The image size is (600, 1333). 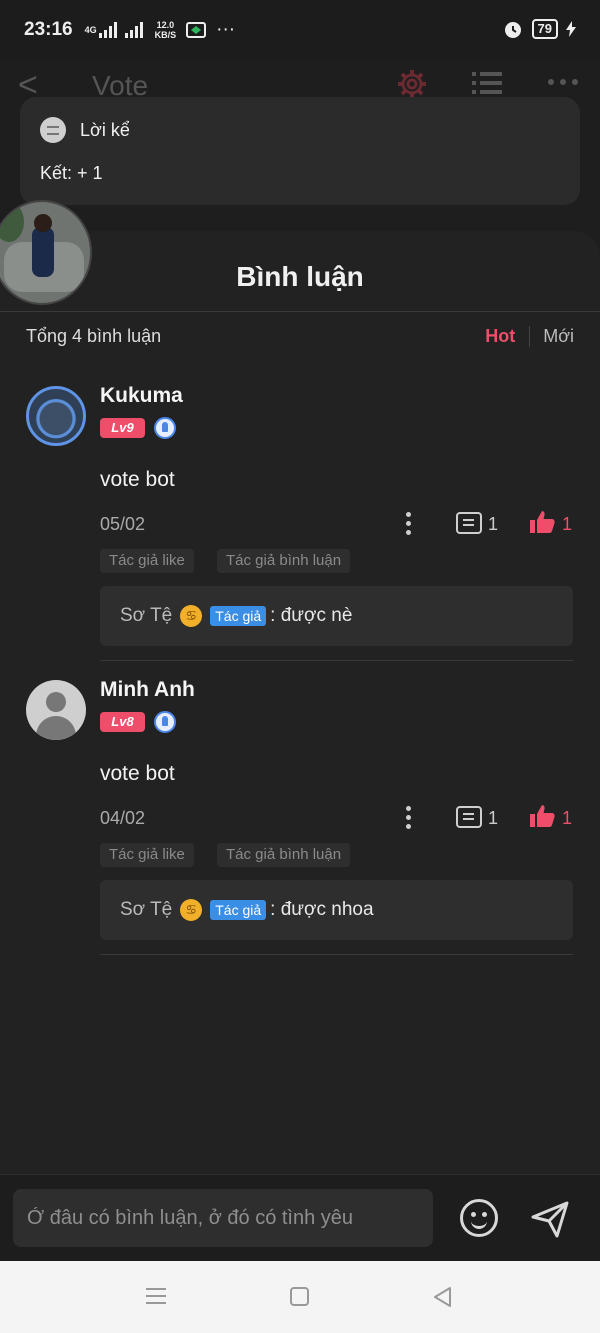 I want to click on system-nav-bar, so click(x=300, y=1297).